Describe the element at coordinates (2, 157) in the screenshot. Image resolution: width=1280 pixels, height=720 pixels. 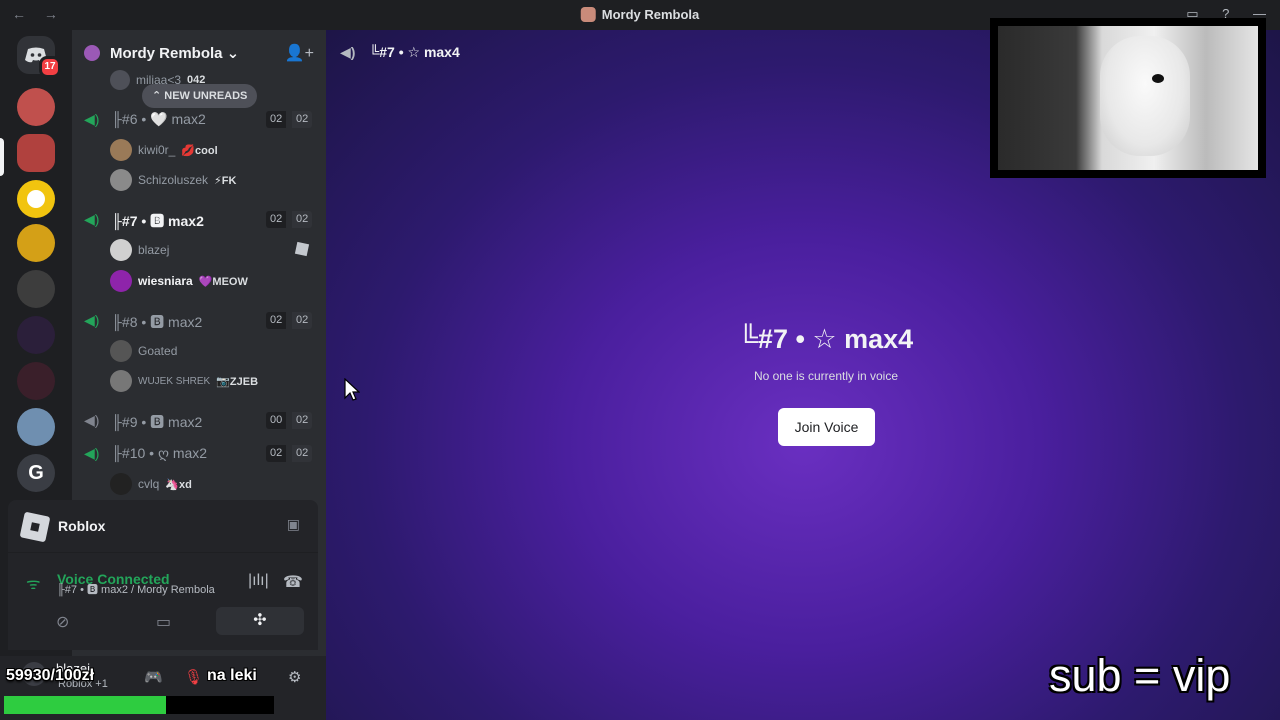
I see `selected-server-pill` at that location.